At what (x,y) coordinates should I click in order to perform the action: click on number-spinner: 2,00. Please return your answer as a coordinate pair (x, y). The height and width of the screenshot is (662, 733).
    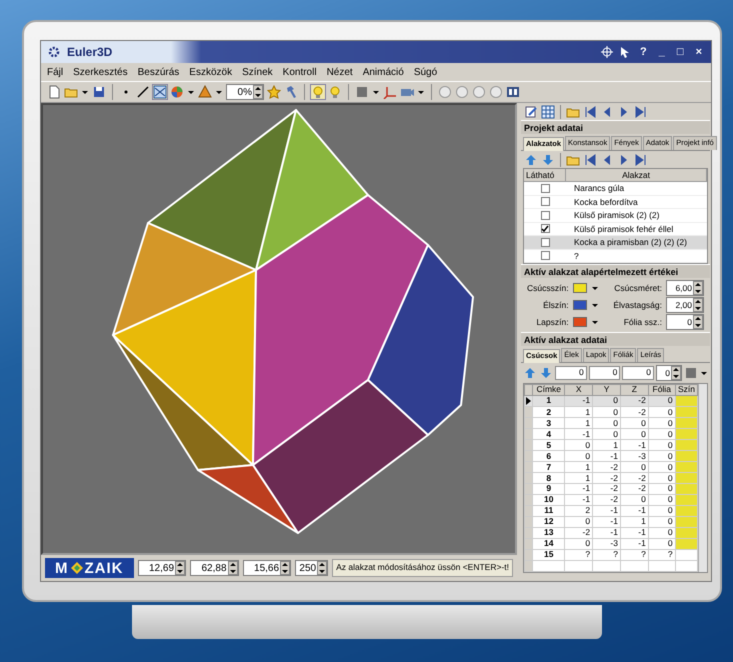
    Looking at the image, I should click on (685, 305).